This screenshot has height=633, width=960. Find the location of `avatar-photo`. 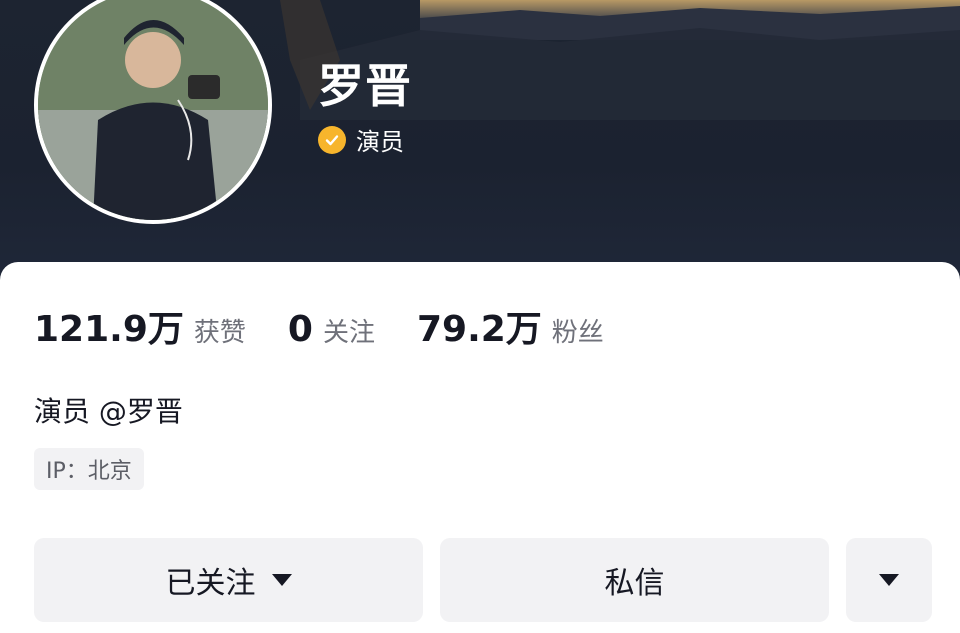

avatar-photo is located at coordinates (153, 110).